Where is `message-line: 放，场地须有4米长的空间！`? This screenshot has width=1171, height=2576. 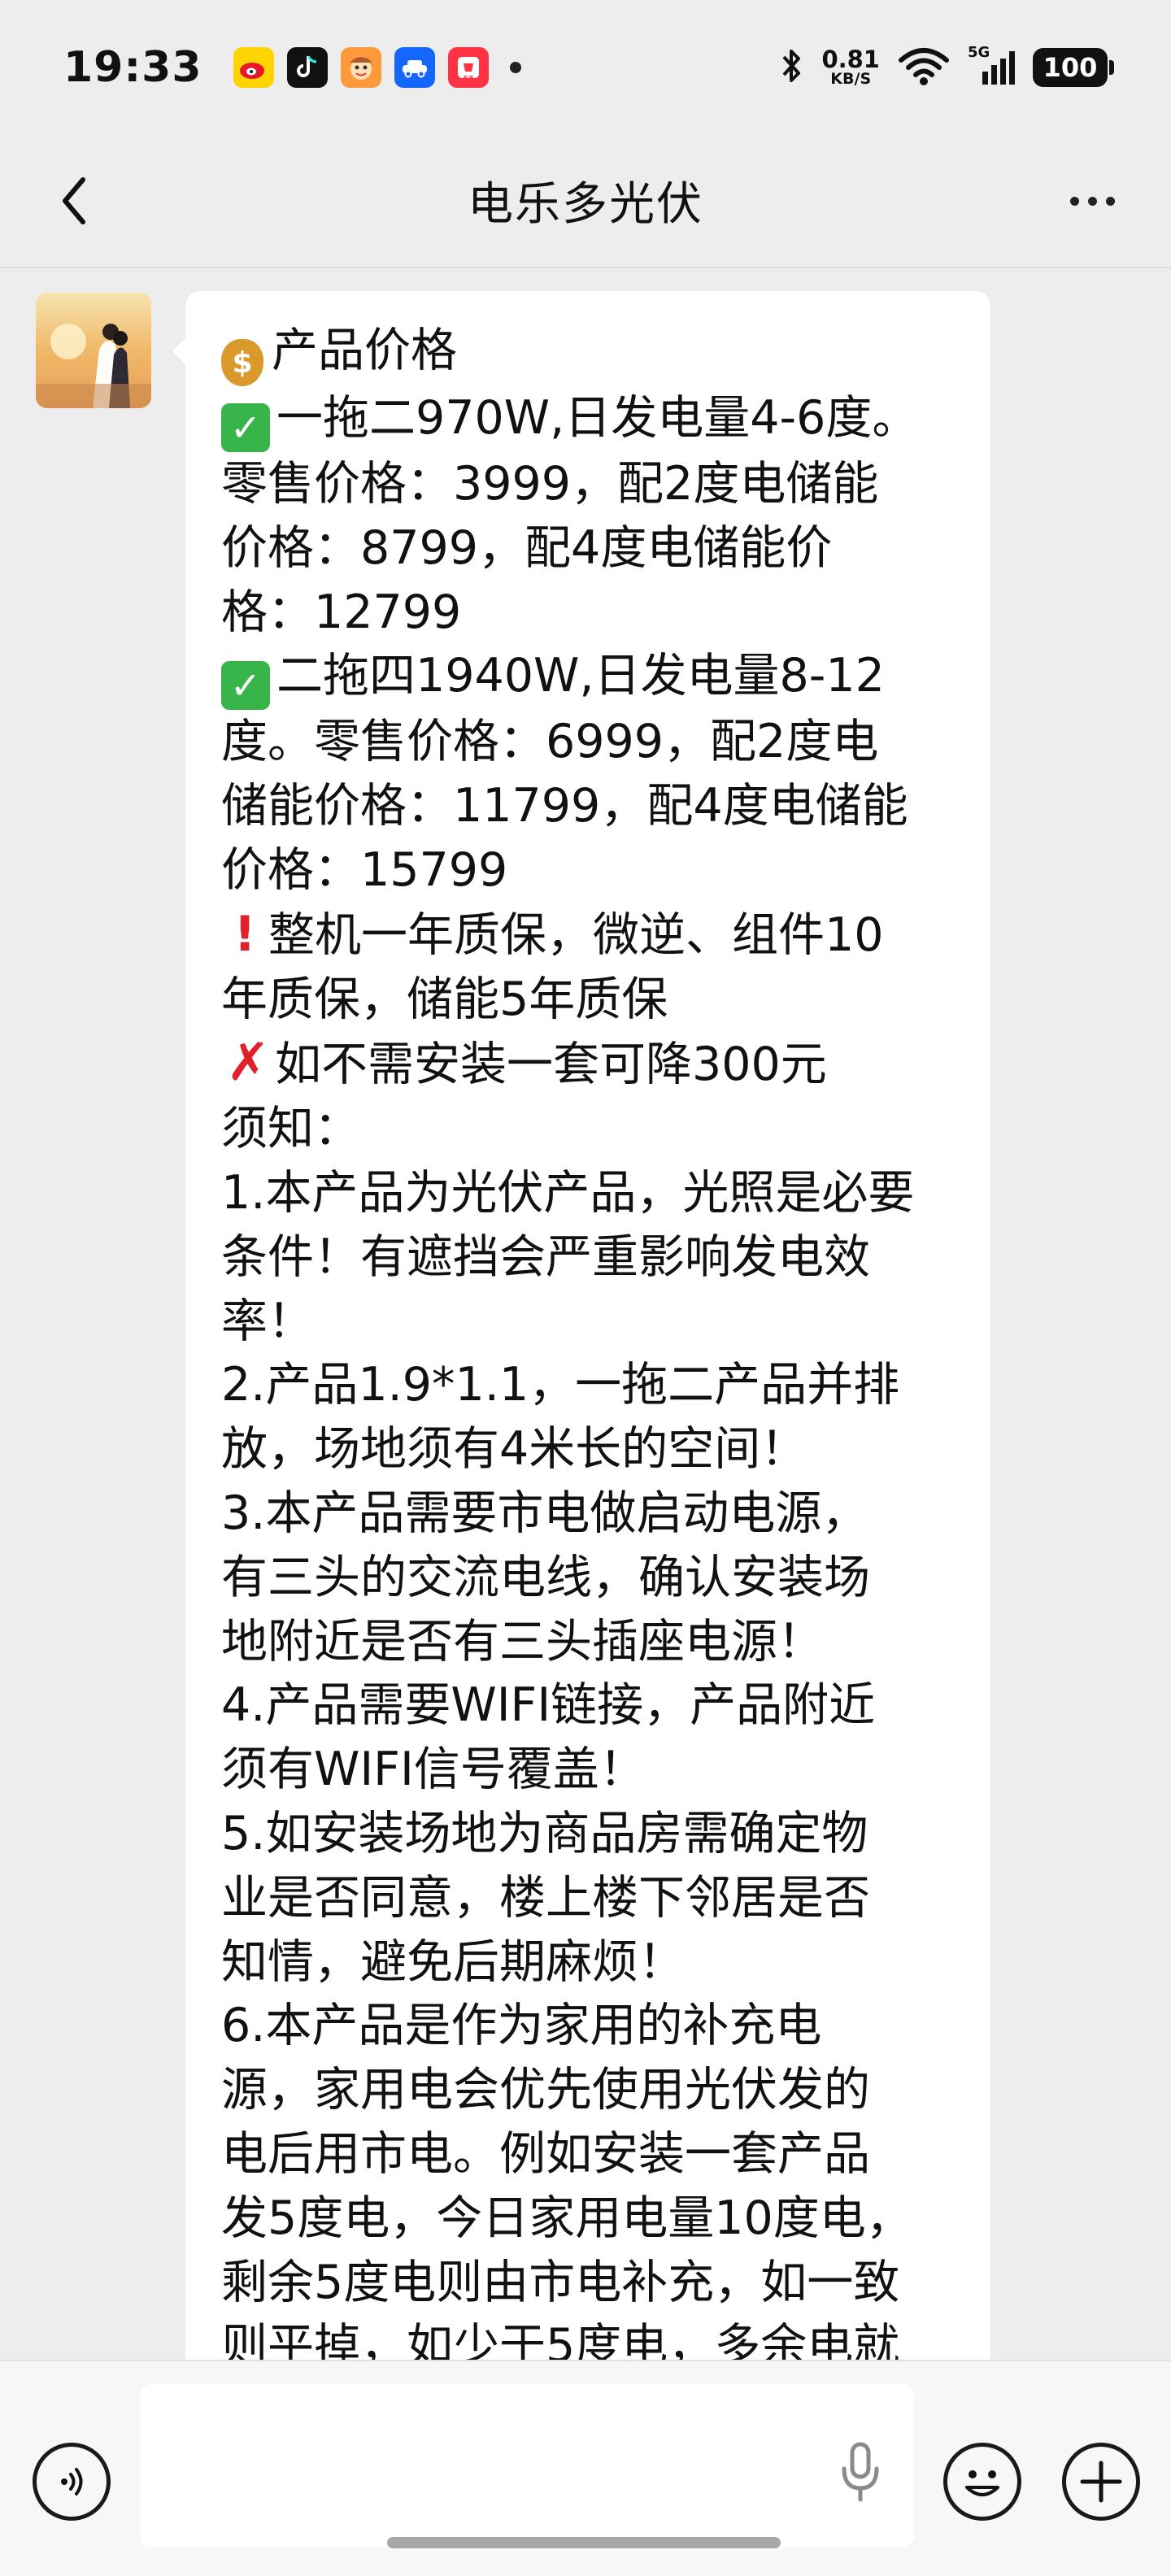 message-line: 放，场地须有4米长的空间！ is located at coordinates (514, 1449).